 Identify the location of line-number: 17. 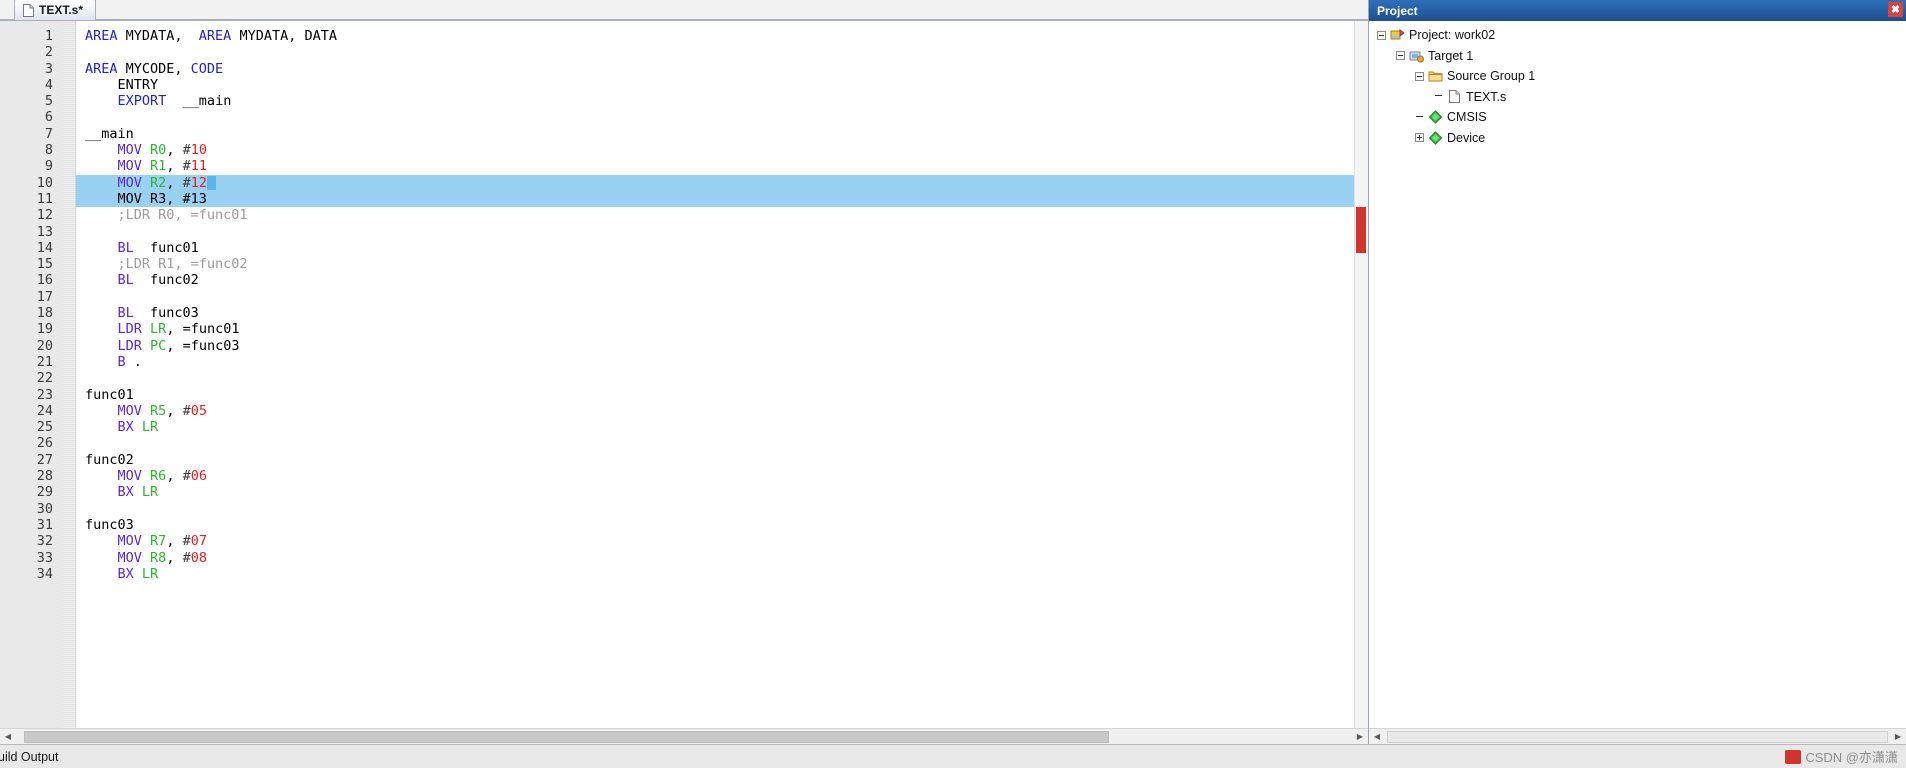
(44, 296).